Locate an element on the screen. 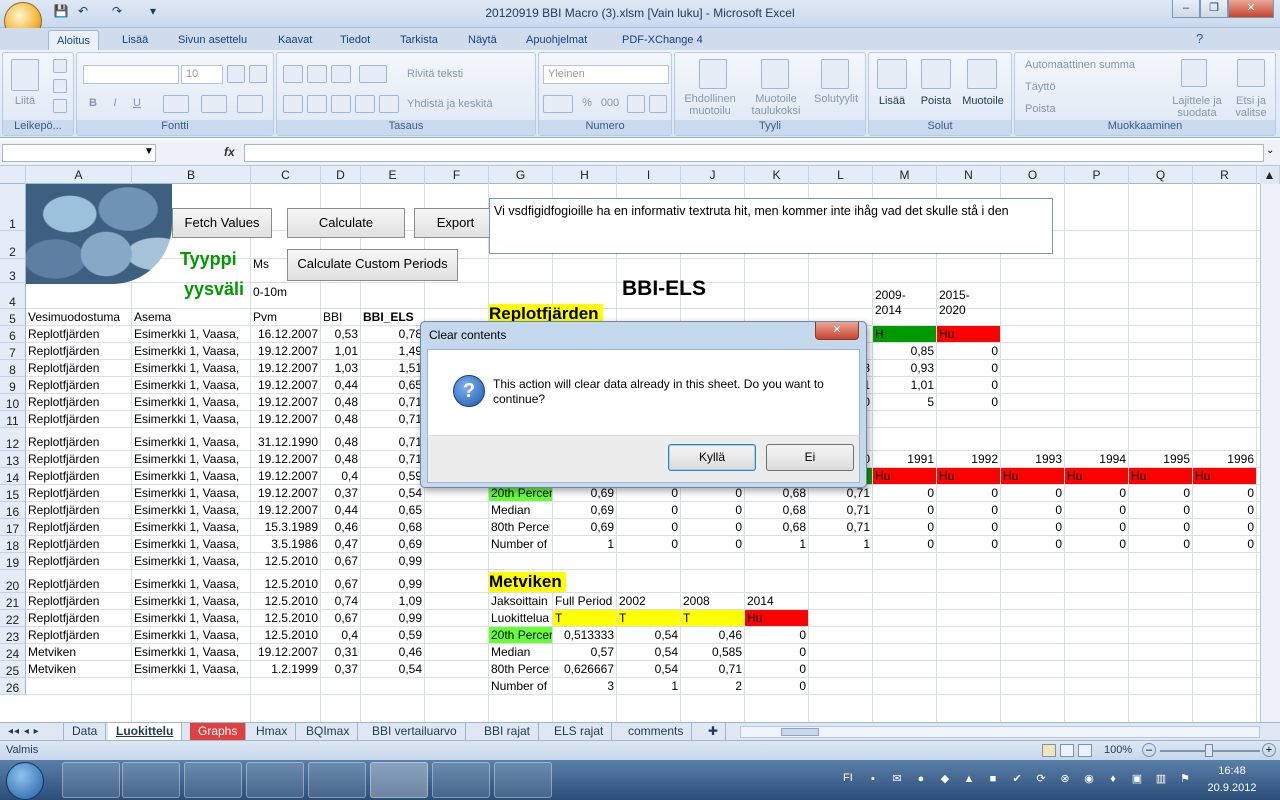 Image resolution: width=1280 pixels, height=800 pixels. horizontal-scrollbar is located at coordinates (1000, 732).